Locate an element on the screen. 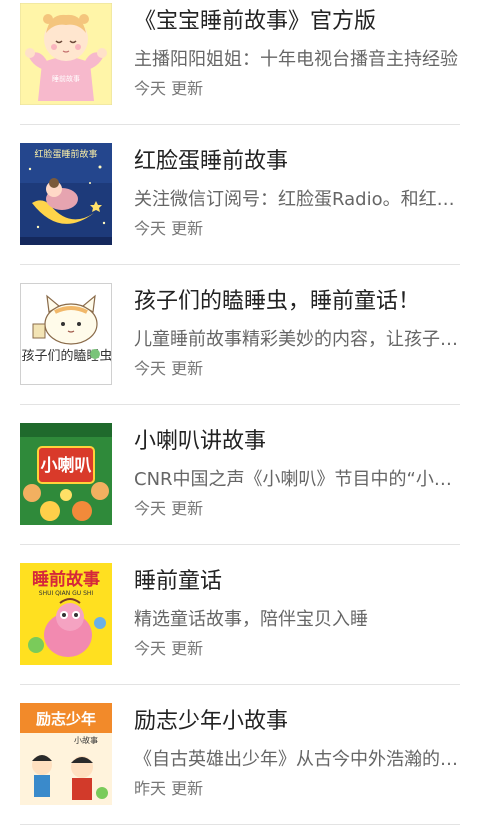 The width and height of the screenshot is (480, 825). story-cover-image: 红脸蛋睡前故事 is located at coordinates (66, 194).